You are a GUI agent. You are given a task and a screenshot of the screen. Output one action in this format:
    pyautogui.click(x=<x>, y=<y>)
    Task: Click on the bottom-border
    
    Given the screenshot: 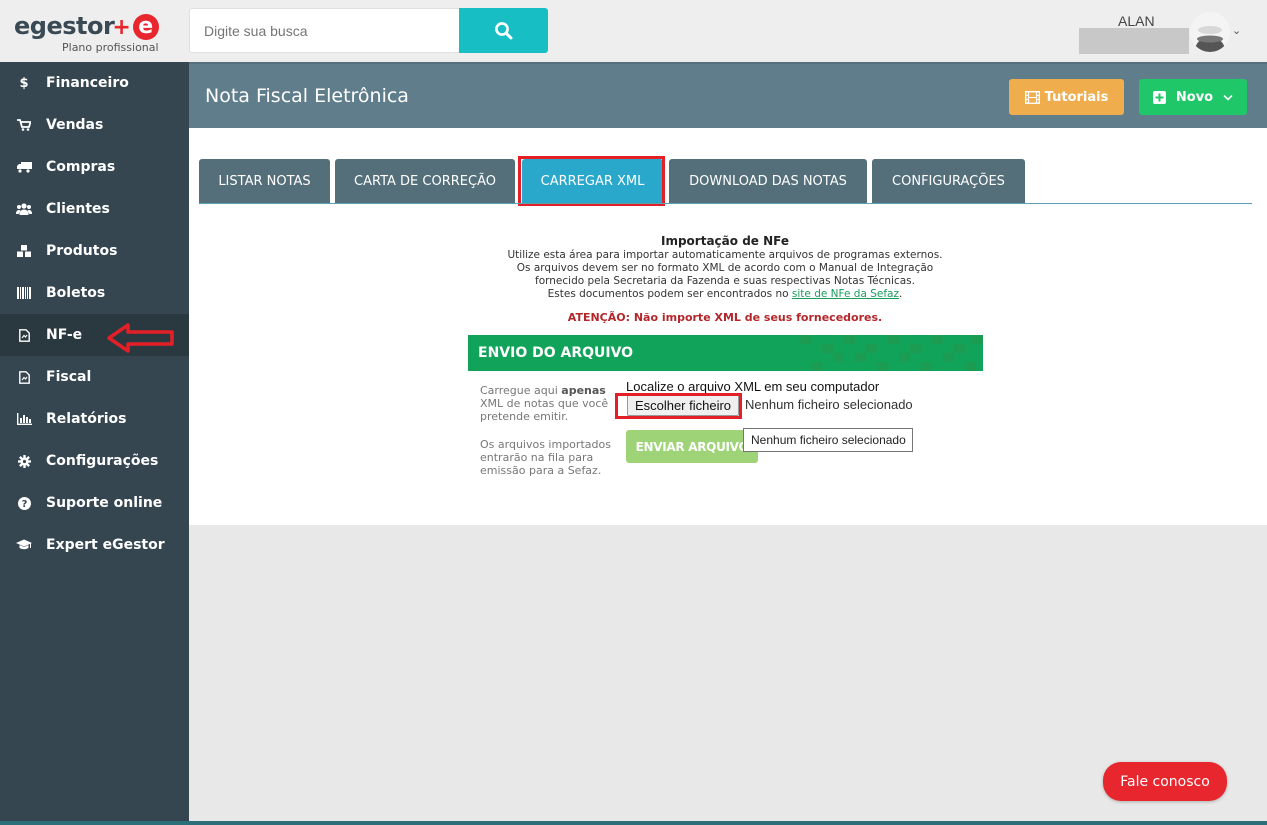 What is the action you would take?
    pyautogui.click(x=633, y=823)
    